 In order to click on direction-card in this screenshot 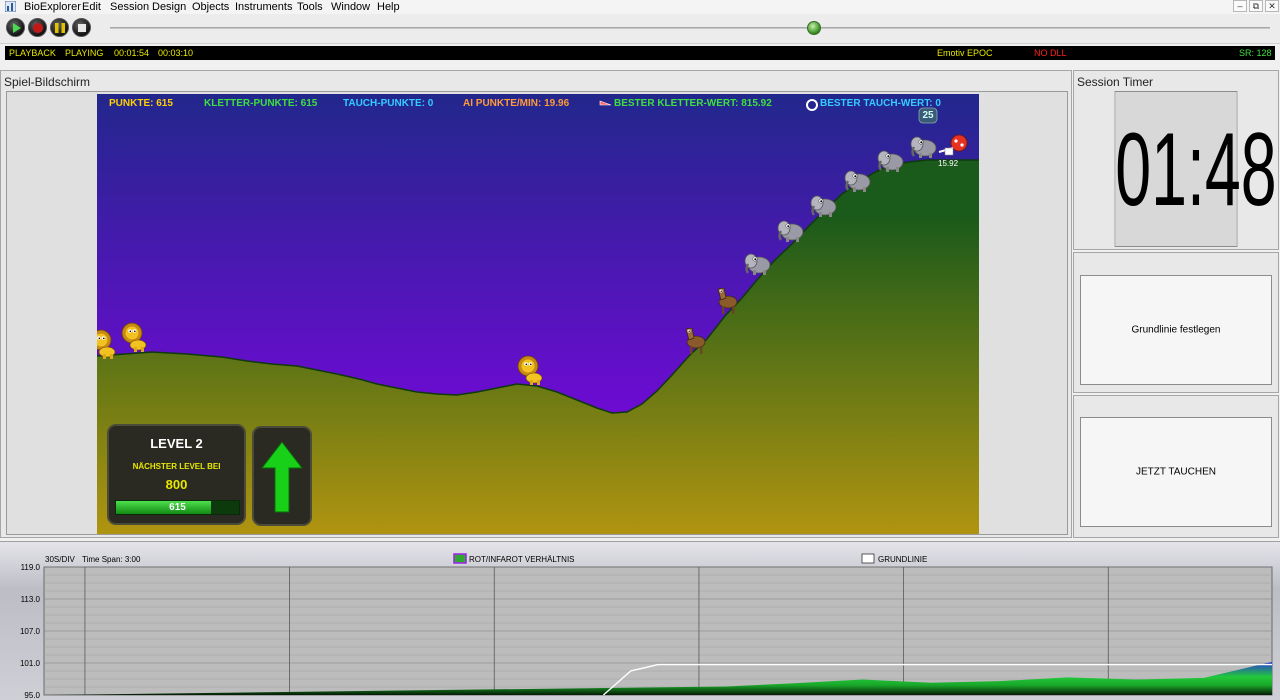, I will do `click(282, 476)`.